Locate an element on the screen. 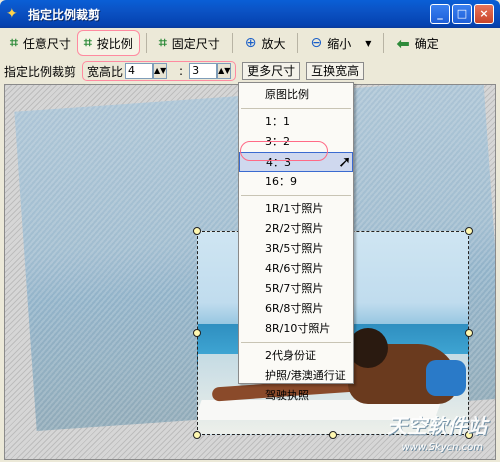  zoom-in-icon: ⊕ is located at coordinates (250, 43).